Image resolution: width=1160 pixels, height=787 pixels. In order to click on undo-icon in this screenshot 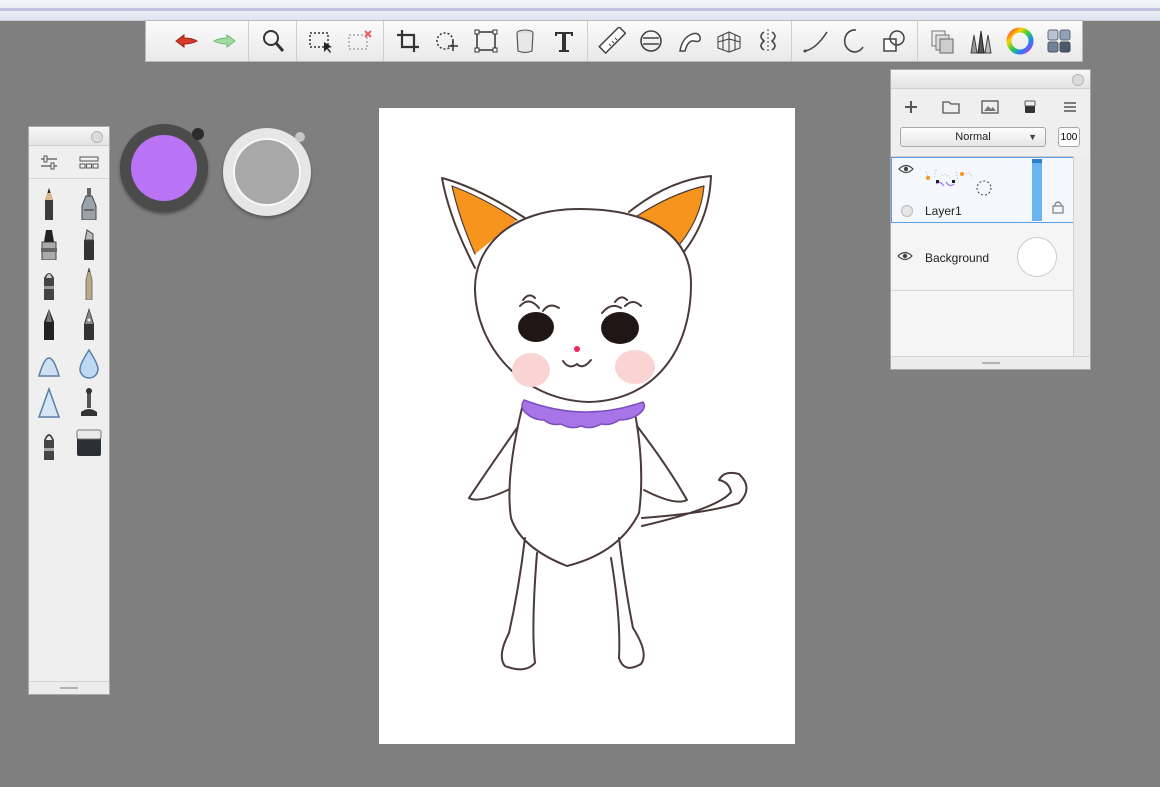, I will do `click(186, 41)`.